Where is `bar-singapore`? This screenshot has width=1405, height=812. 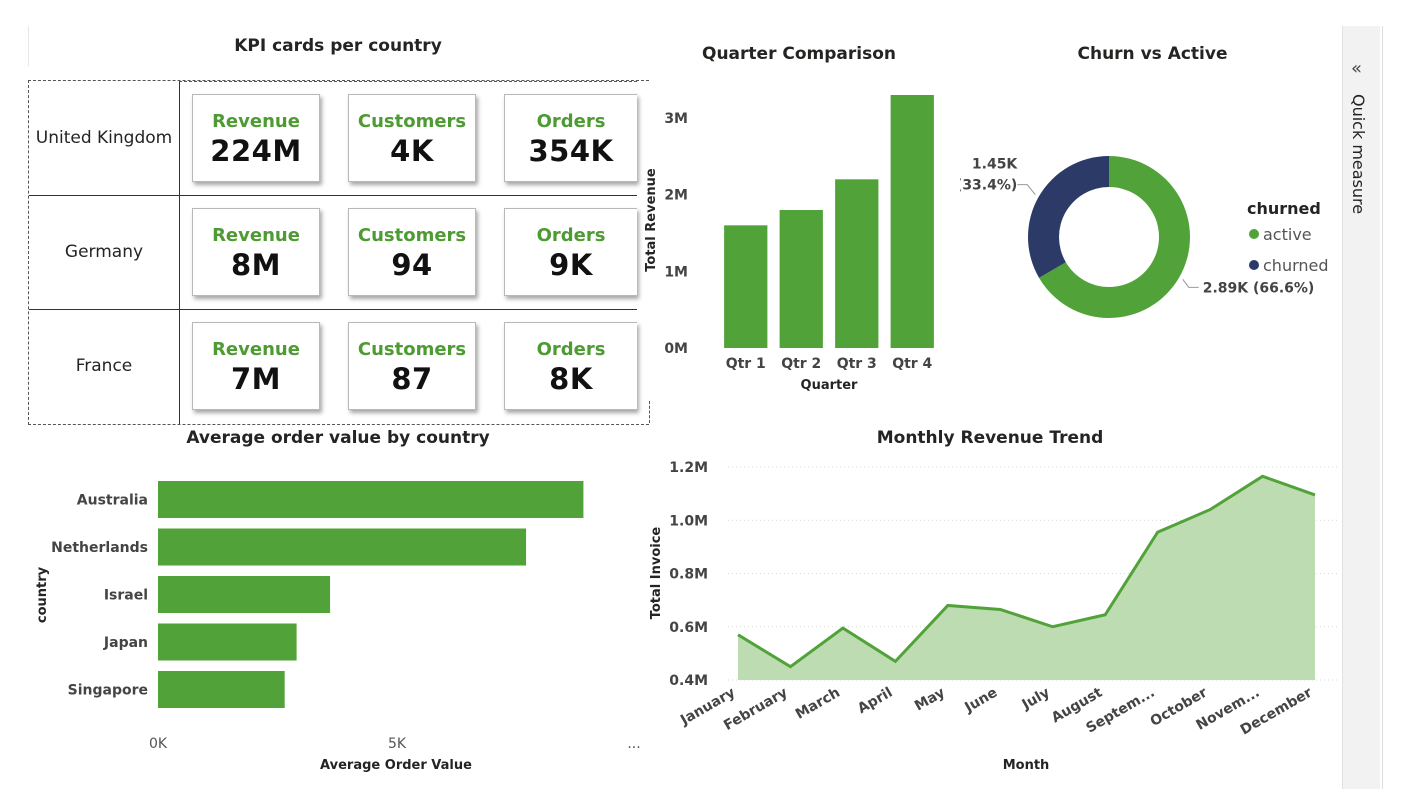
bar-singapore is located at coordinates (221, 689).